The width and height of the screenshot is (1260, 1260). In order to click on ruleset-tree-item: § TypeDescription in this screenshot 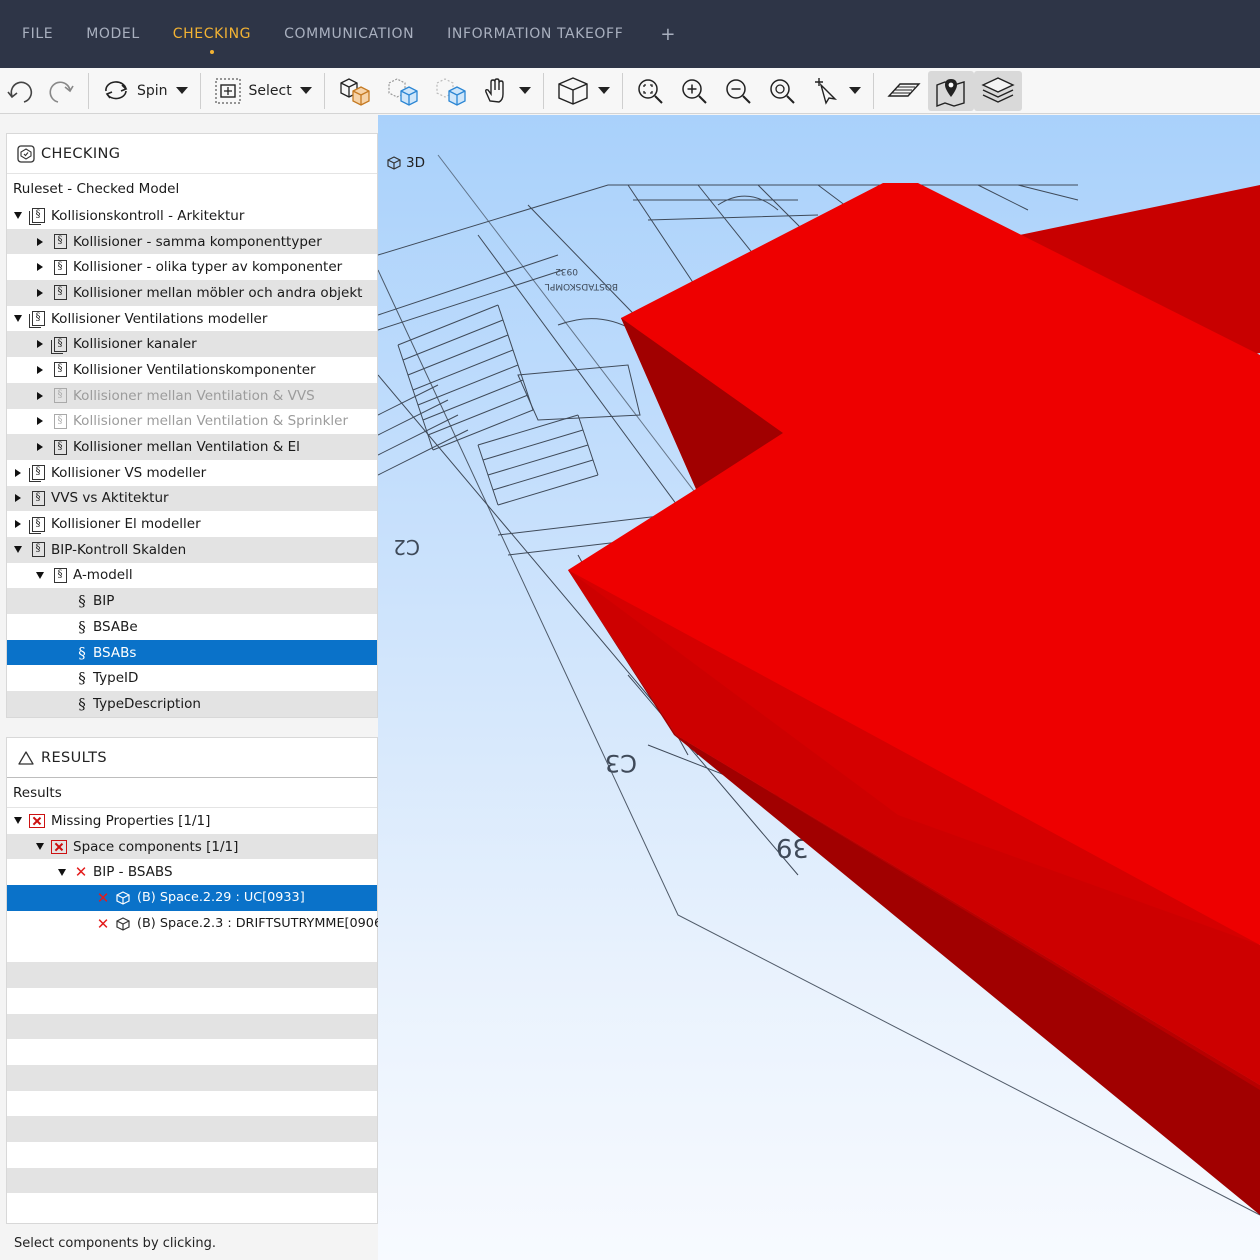, I will do `click(192, 704)`.